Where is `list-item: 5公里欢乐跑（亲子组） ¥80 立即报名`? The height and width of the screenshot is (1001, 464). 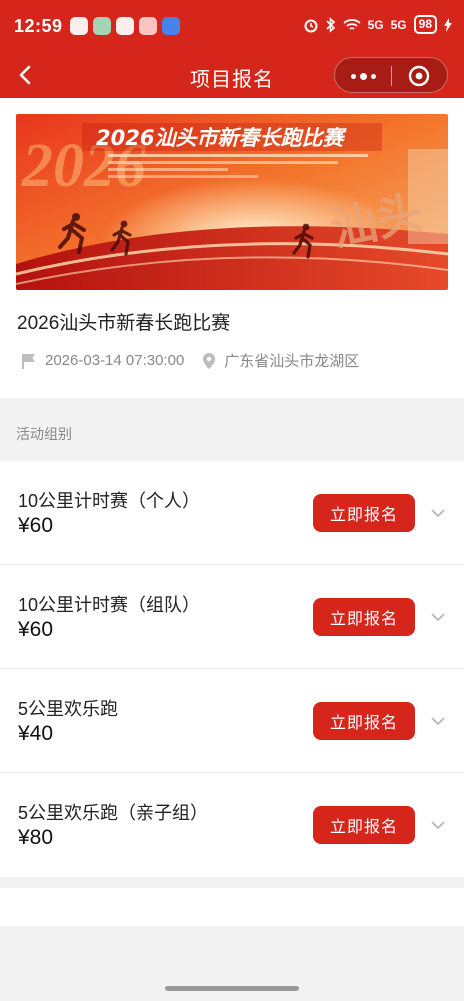 list-item: 5公里欢乐跑（亲子组） ¥80 立即报名 is located at coordinates (232, 825).